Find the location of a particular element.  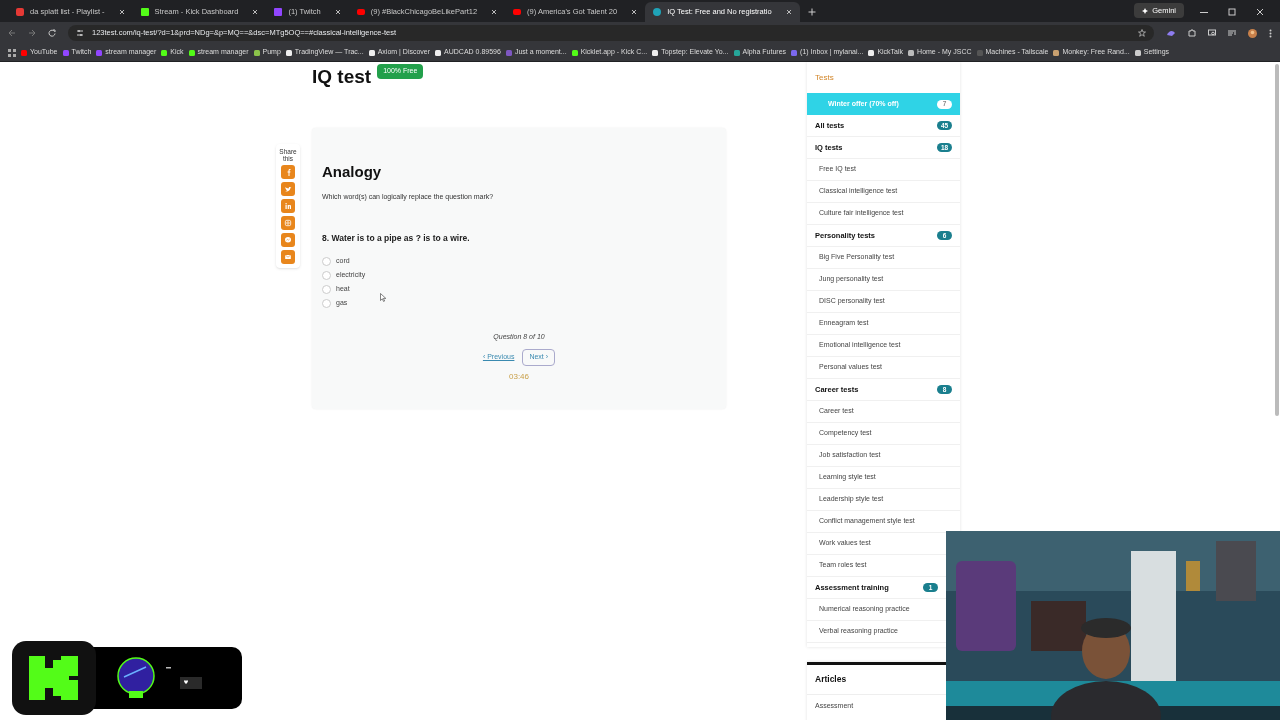

reload-icon is located at coordinates (52, 33).